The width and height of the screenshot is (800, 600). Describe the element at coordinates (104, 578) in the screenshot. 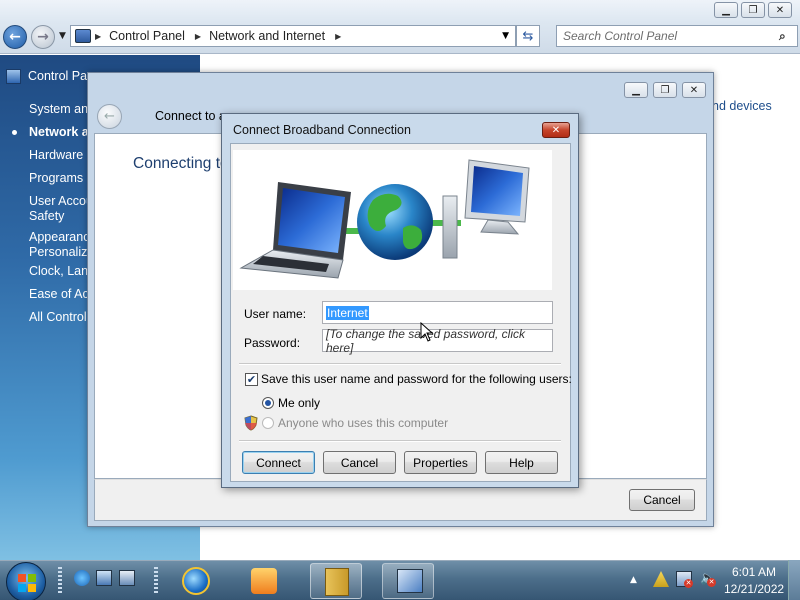

I see `quicklaunch-show-desktop-icon` at that location.